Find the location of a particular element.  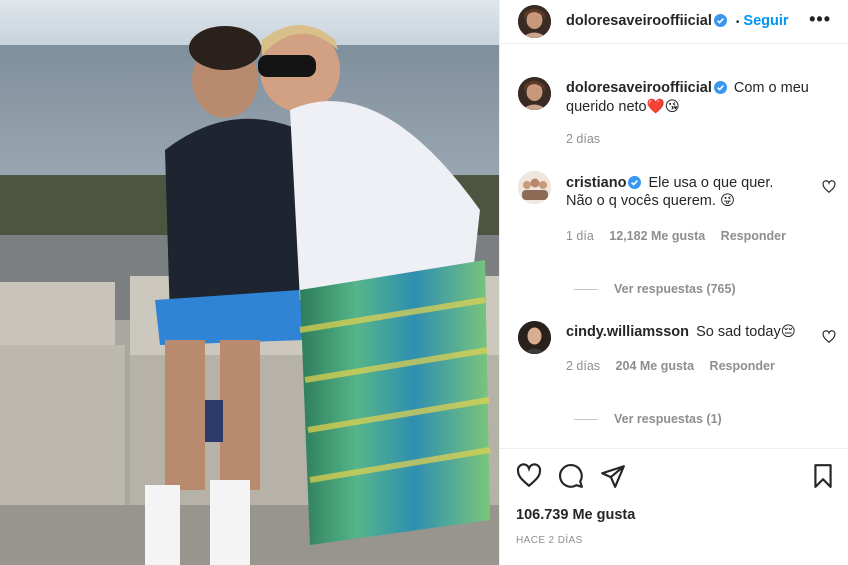

caption: doloresaveirooffiicial Com o meu is located at coordinates (687, 88).